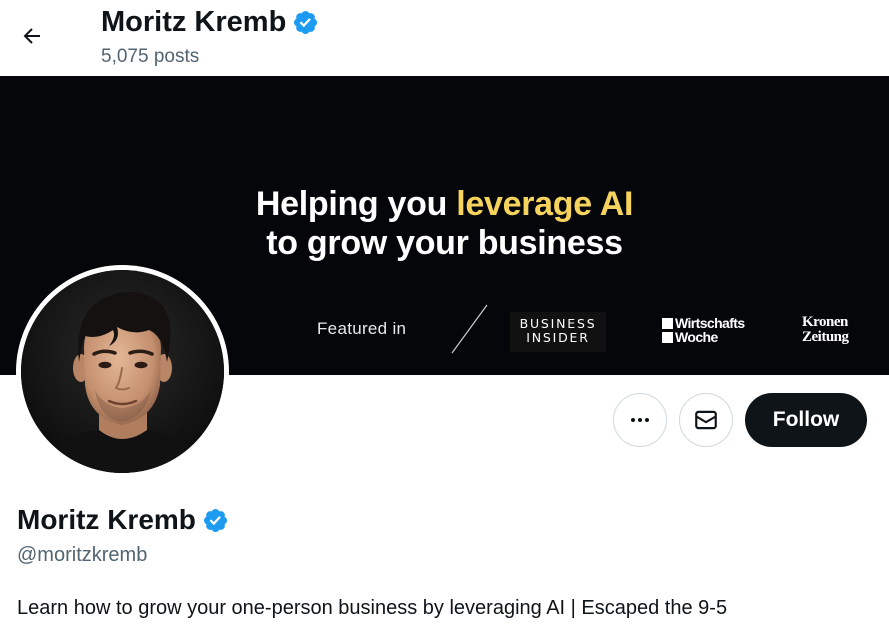 Image resolution: width=889 pixels, height=629 pixels. I want to click on avatar, so click(122, 371).